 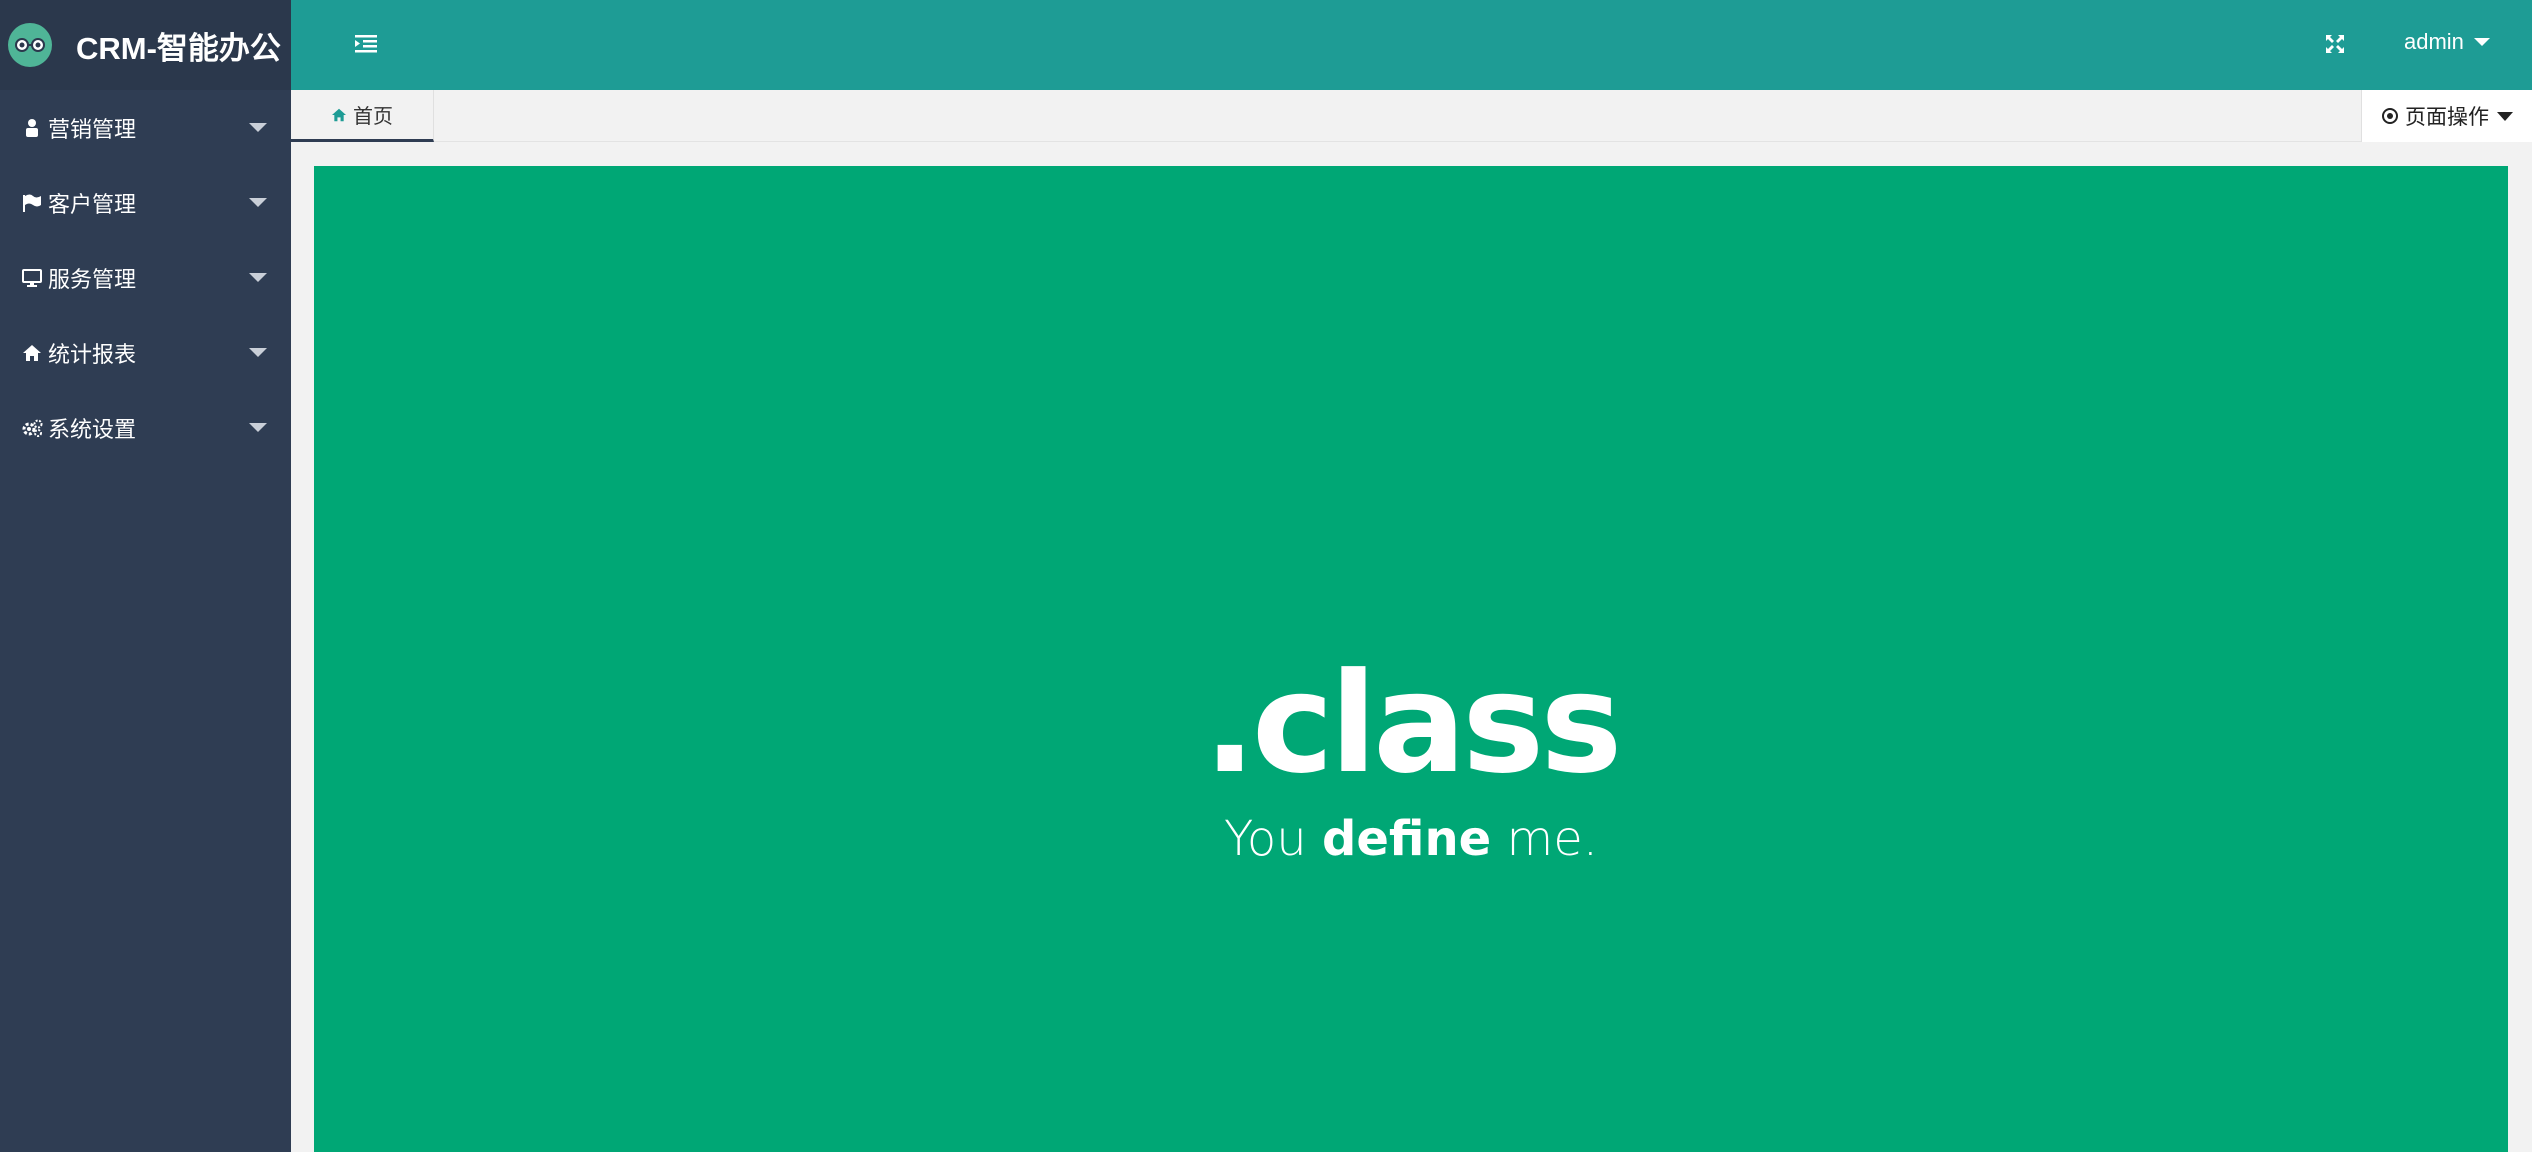 I want to click on logo: CRM-智能办公, so click(x=145, y=45).